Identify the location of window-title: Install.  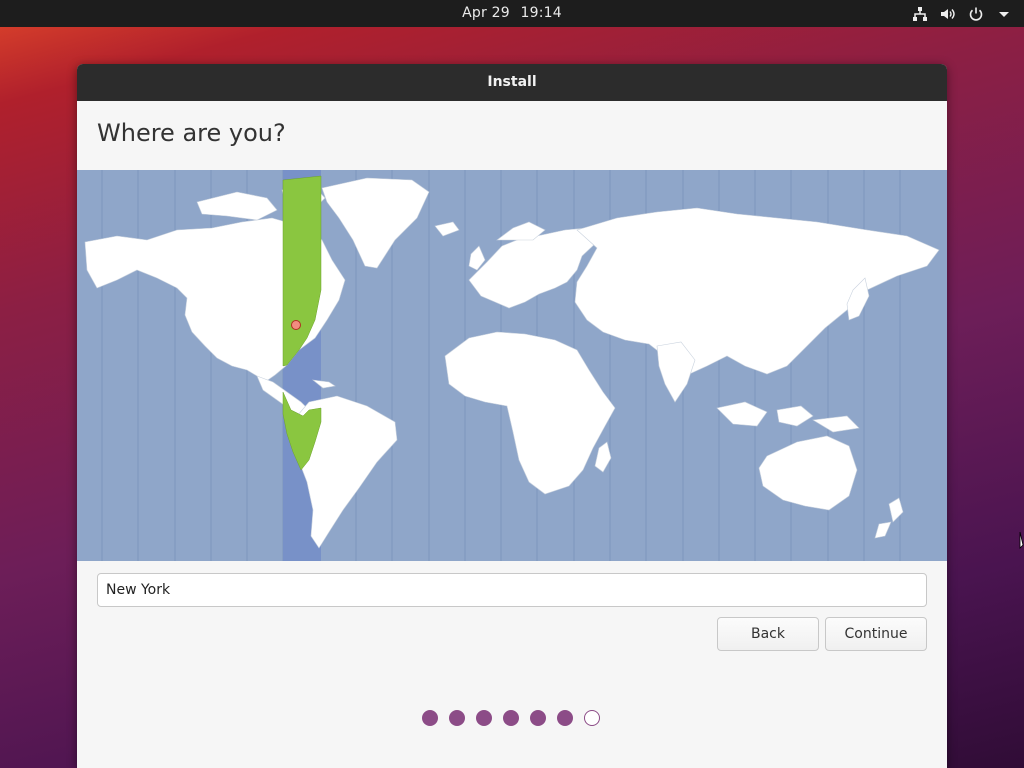
(512, 82).